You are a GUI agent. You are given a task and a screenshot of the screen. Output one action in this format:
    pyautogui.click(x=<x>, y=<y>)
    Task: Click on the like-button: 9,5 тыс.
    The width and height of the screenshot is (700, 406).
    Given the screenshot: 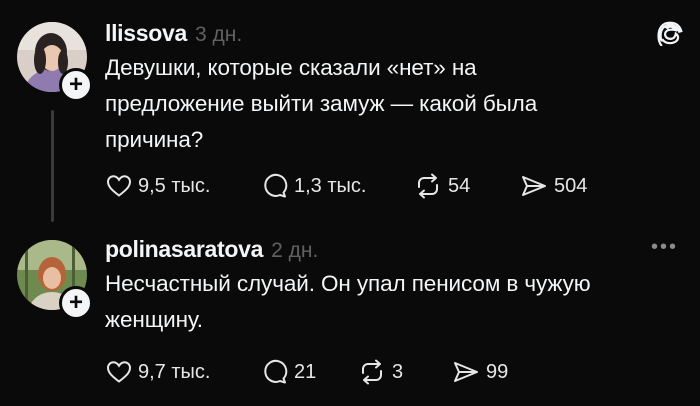 What is the action you would take?
    pyautogui.click(x=184, y=186)
    